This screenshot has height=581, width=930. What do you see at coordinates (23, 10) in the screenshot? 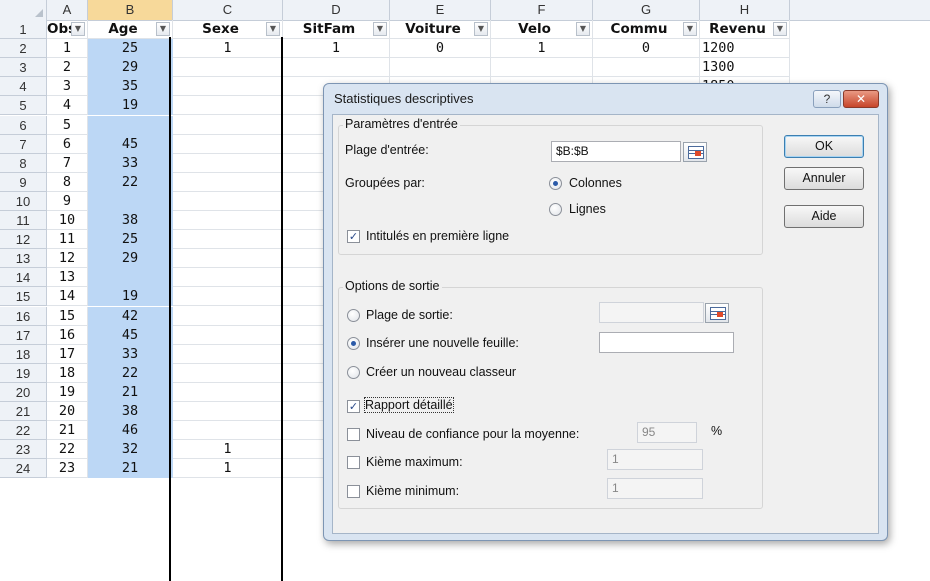
I see `select-all-corner` at bounding box center [23, 10].